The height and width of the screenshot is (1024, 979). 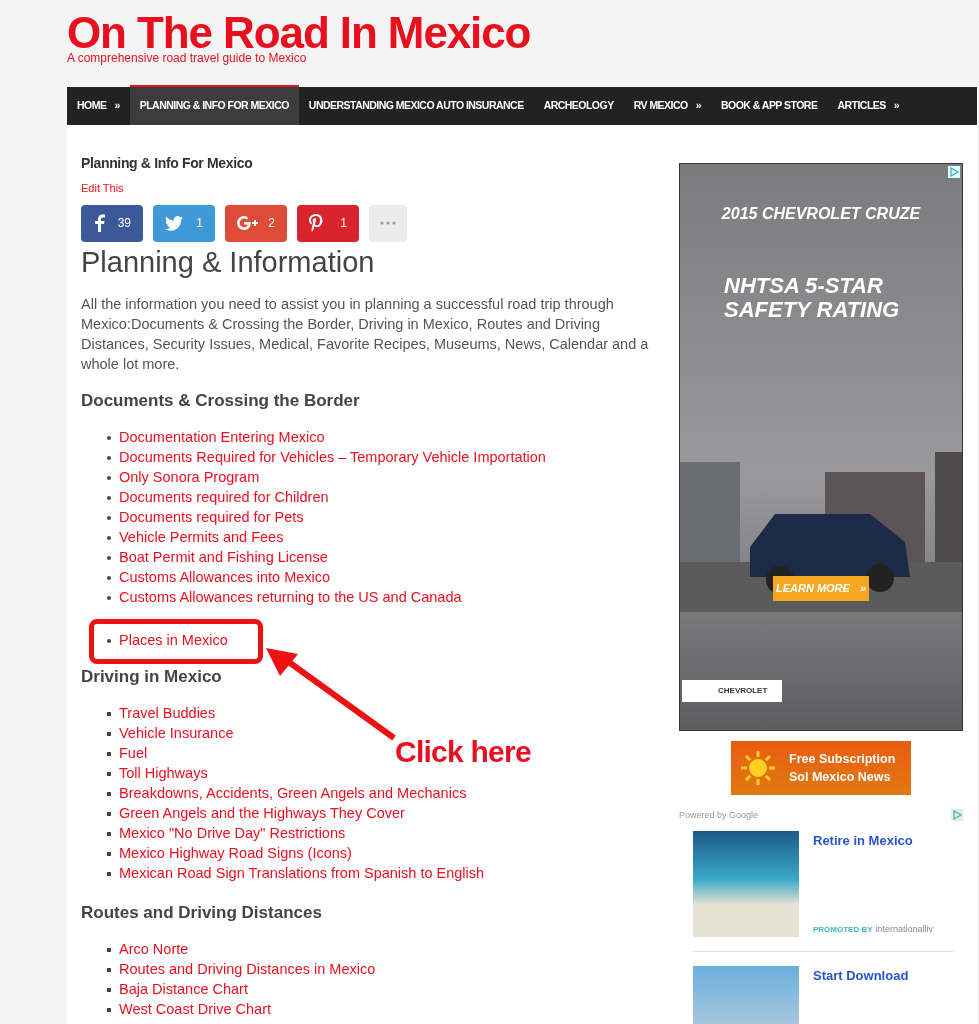 I want to click on share-button: 2, so click(x=256, y=223).